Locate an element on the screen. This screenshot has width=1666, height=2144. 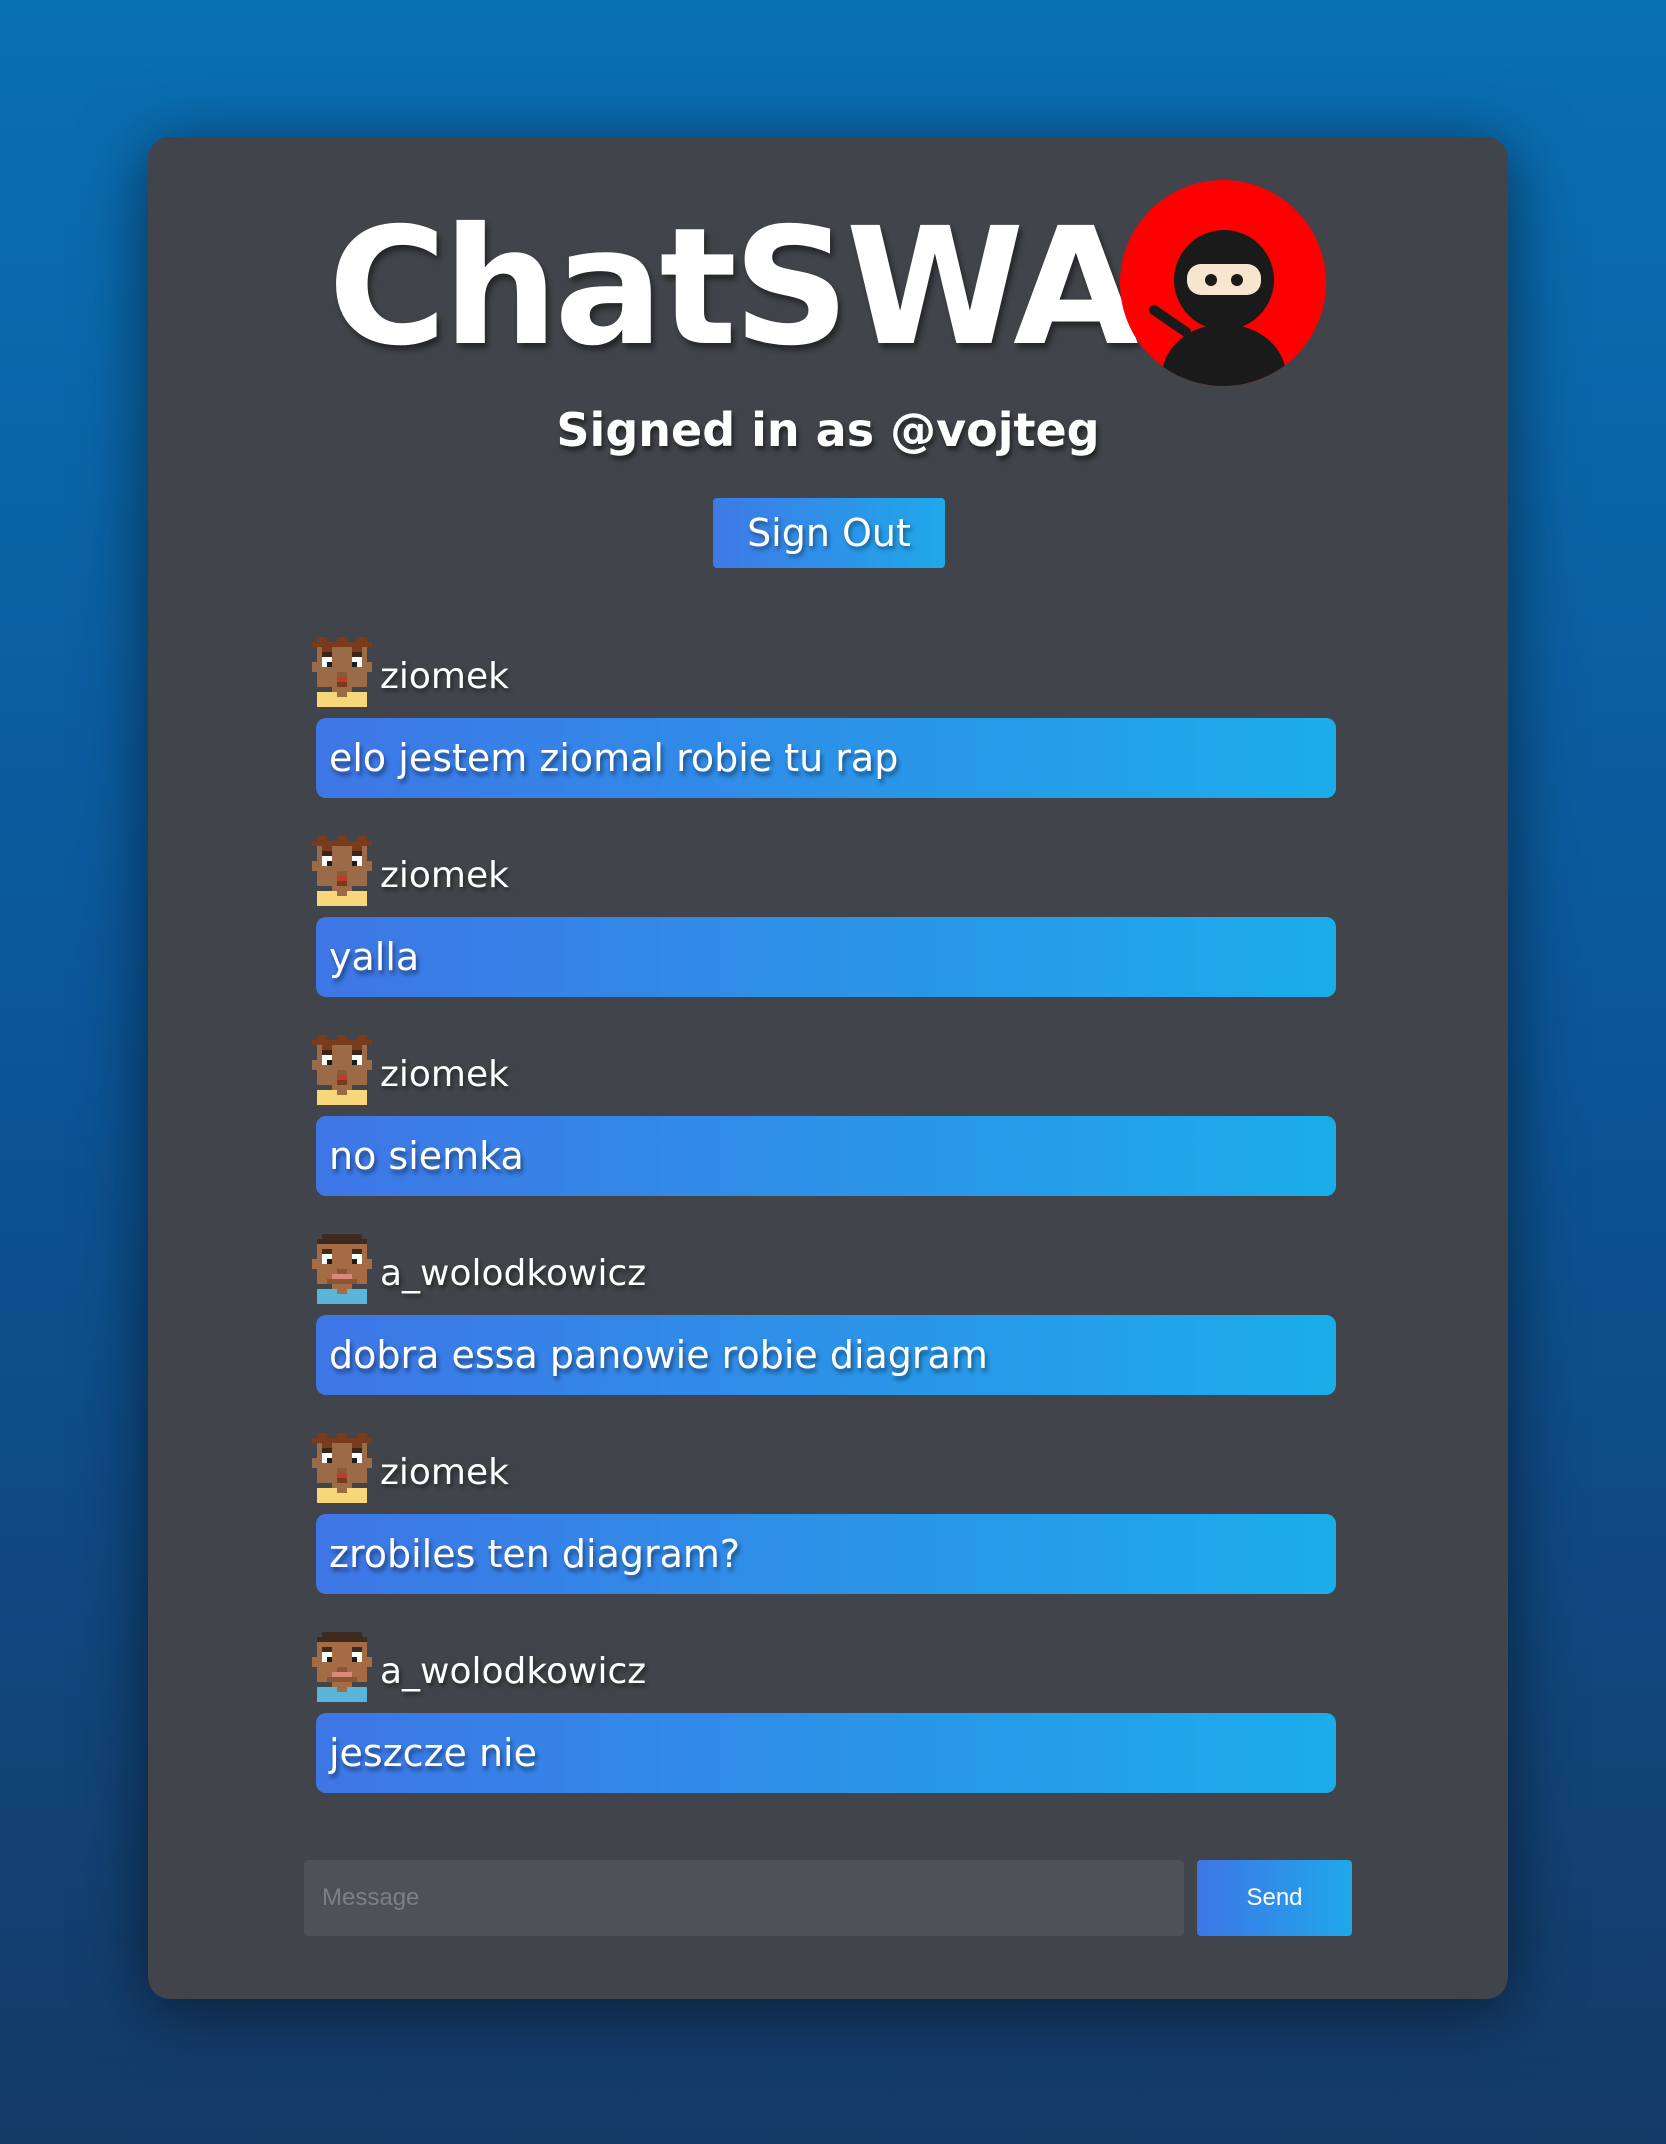
message-item: ziomek no siemka is located at coordinates (832, 1134).